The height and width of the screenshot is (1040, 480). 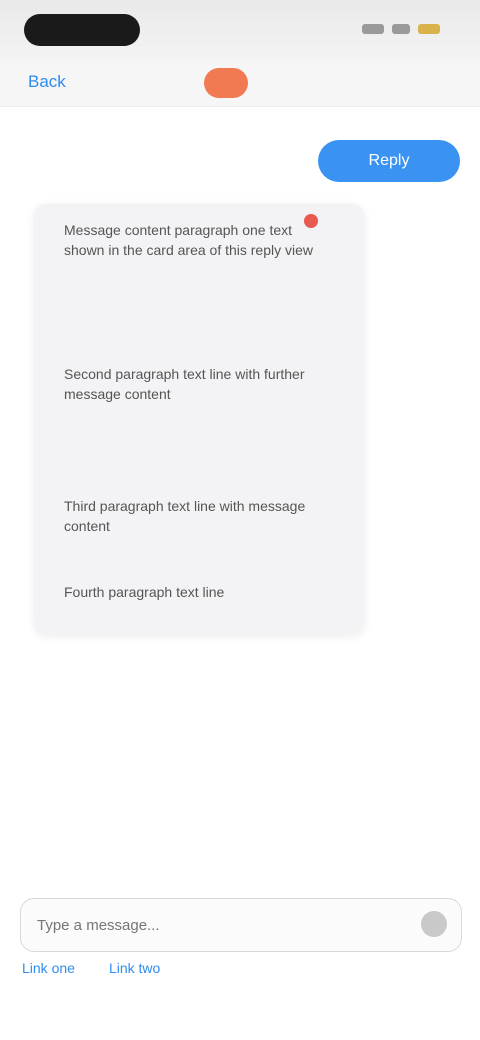 What do you see at coordinates (429, 29) in the screenshot?
I see `battery-icon` at bounding box center [429, 29].